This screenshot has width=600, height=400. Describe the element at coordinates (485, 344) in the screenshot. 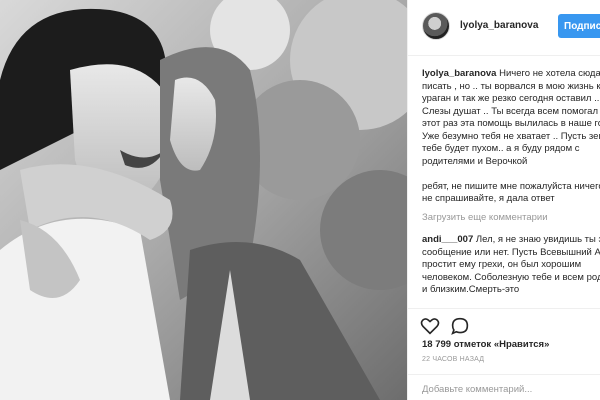

I see `likes-count: 18 799 отметок «Нравится»` at that location.